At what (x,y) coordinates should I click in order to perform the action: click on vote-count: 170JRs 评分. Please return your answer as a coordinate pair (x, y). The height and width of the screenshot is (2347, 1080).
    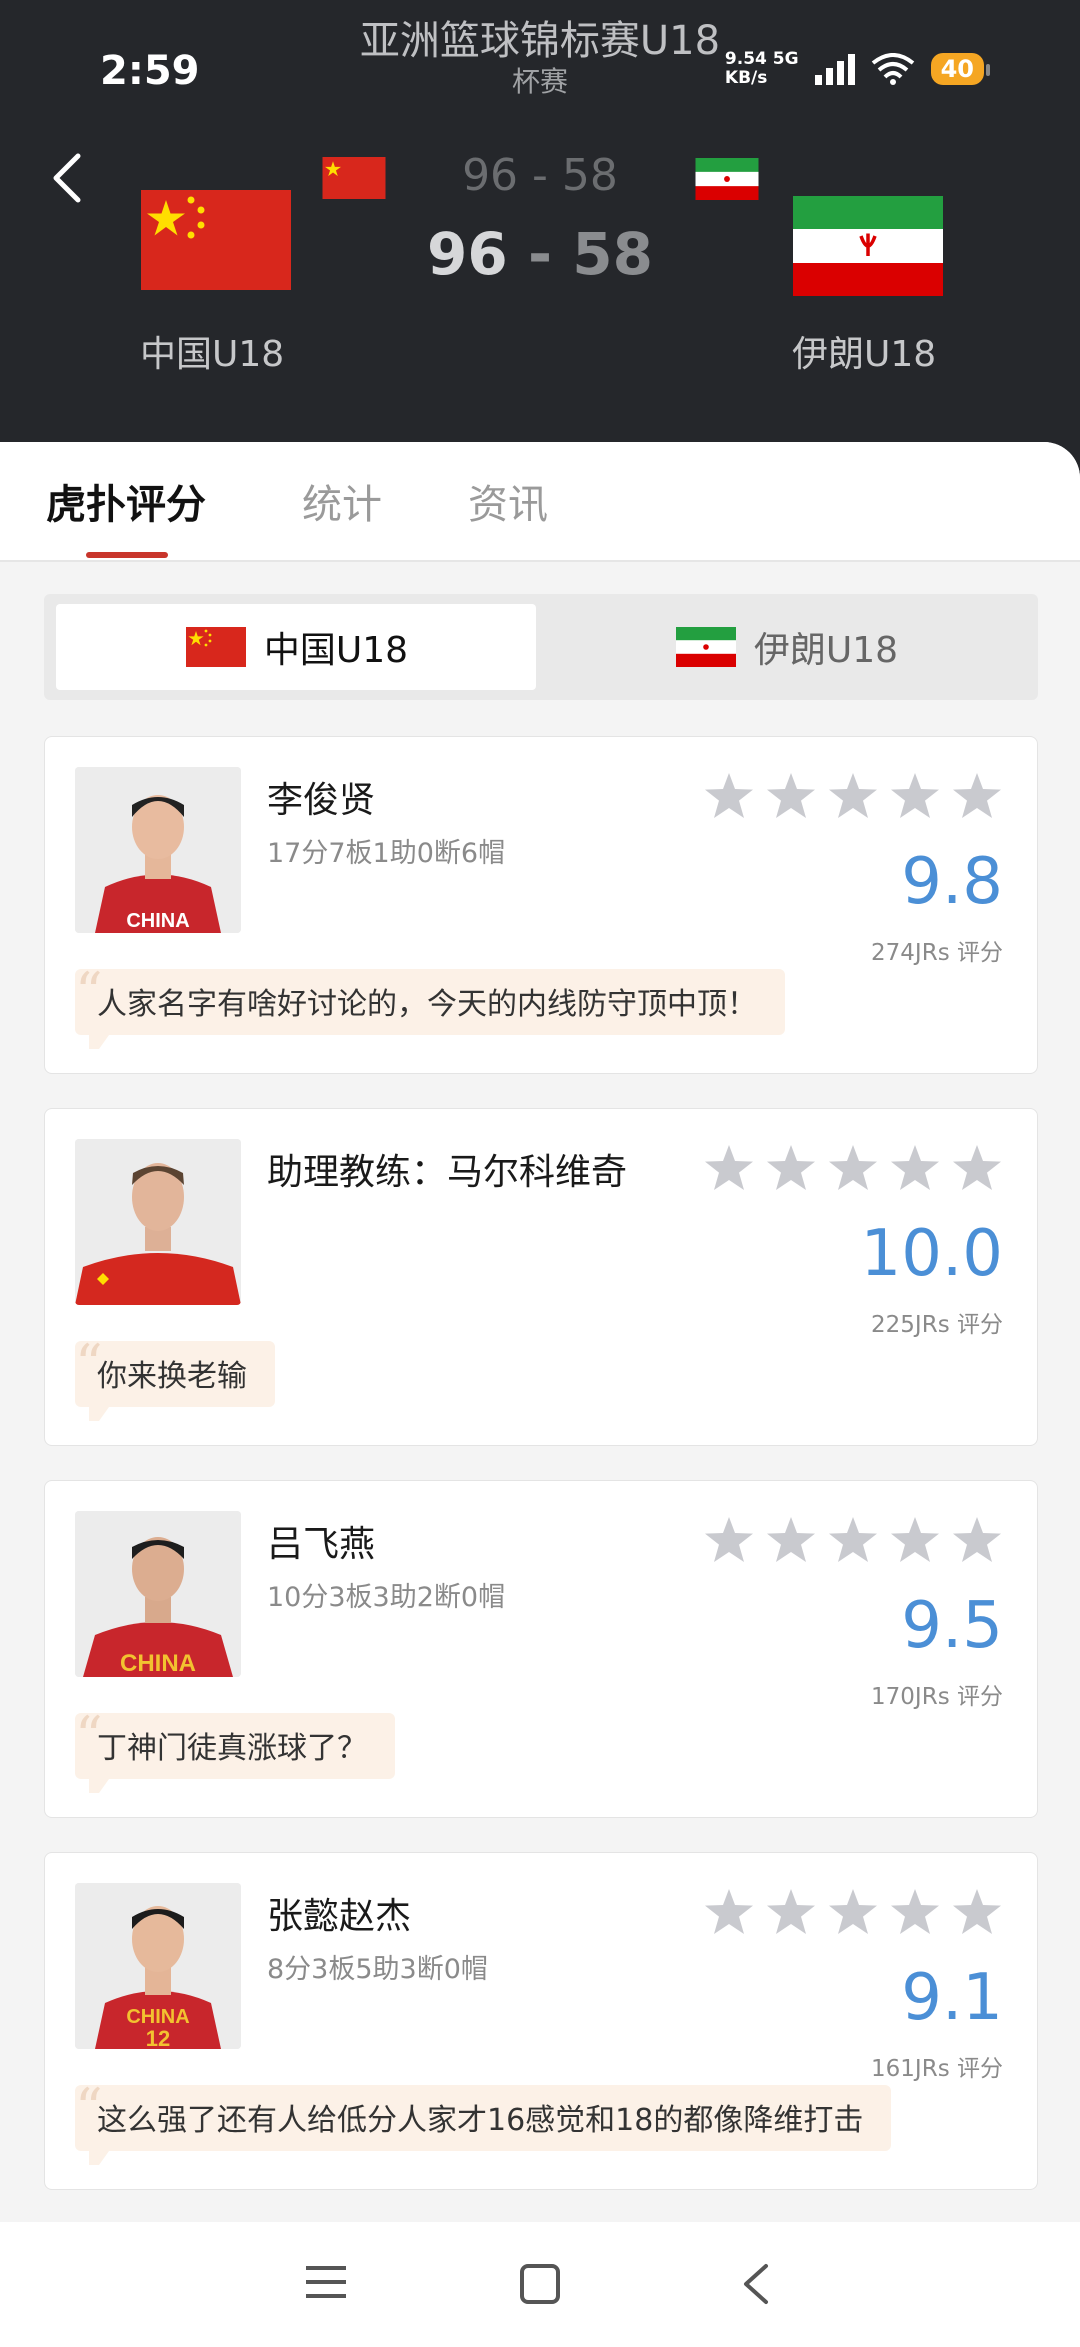
    Looking at the image, I should click on (937, 1697).